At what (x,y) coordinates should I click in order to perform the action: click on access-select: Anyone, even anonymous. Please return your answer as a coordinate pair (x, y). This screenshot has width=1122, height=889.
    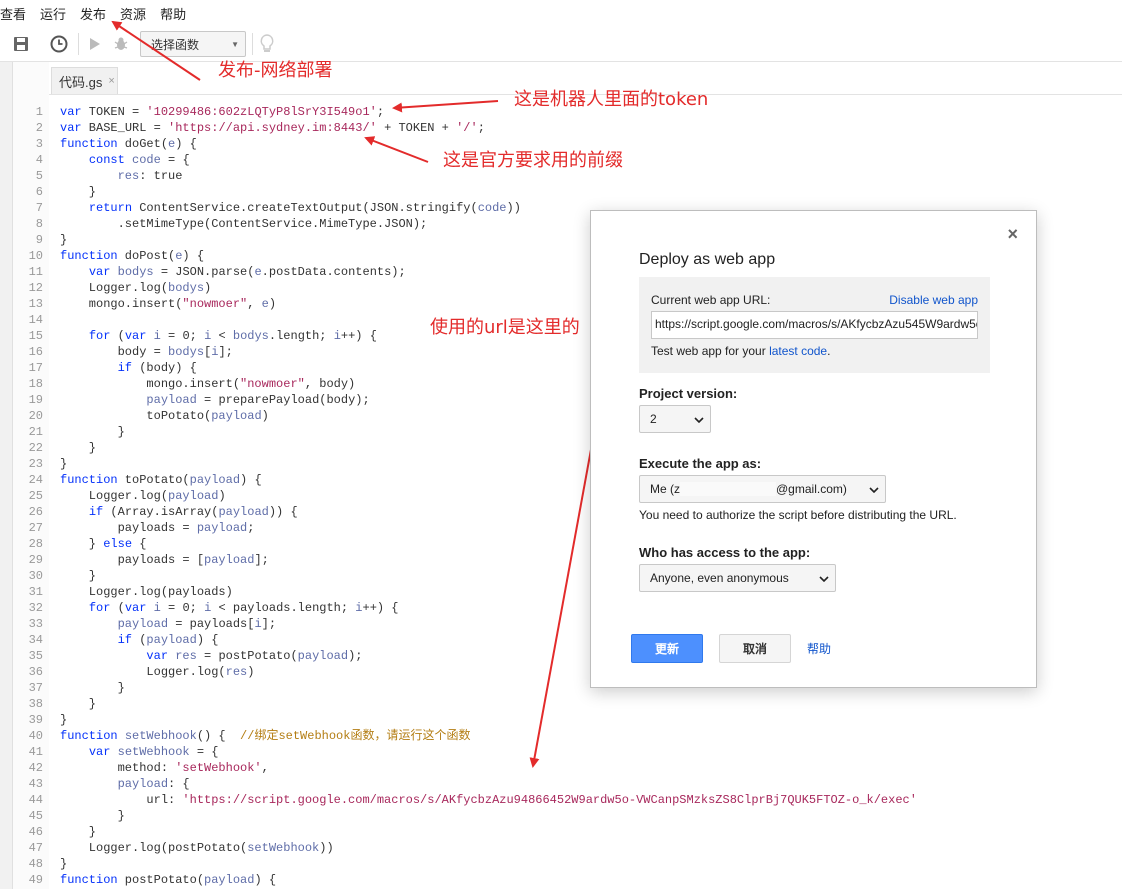
    Looking at the image, I should click on (737, 578).